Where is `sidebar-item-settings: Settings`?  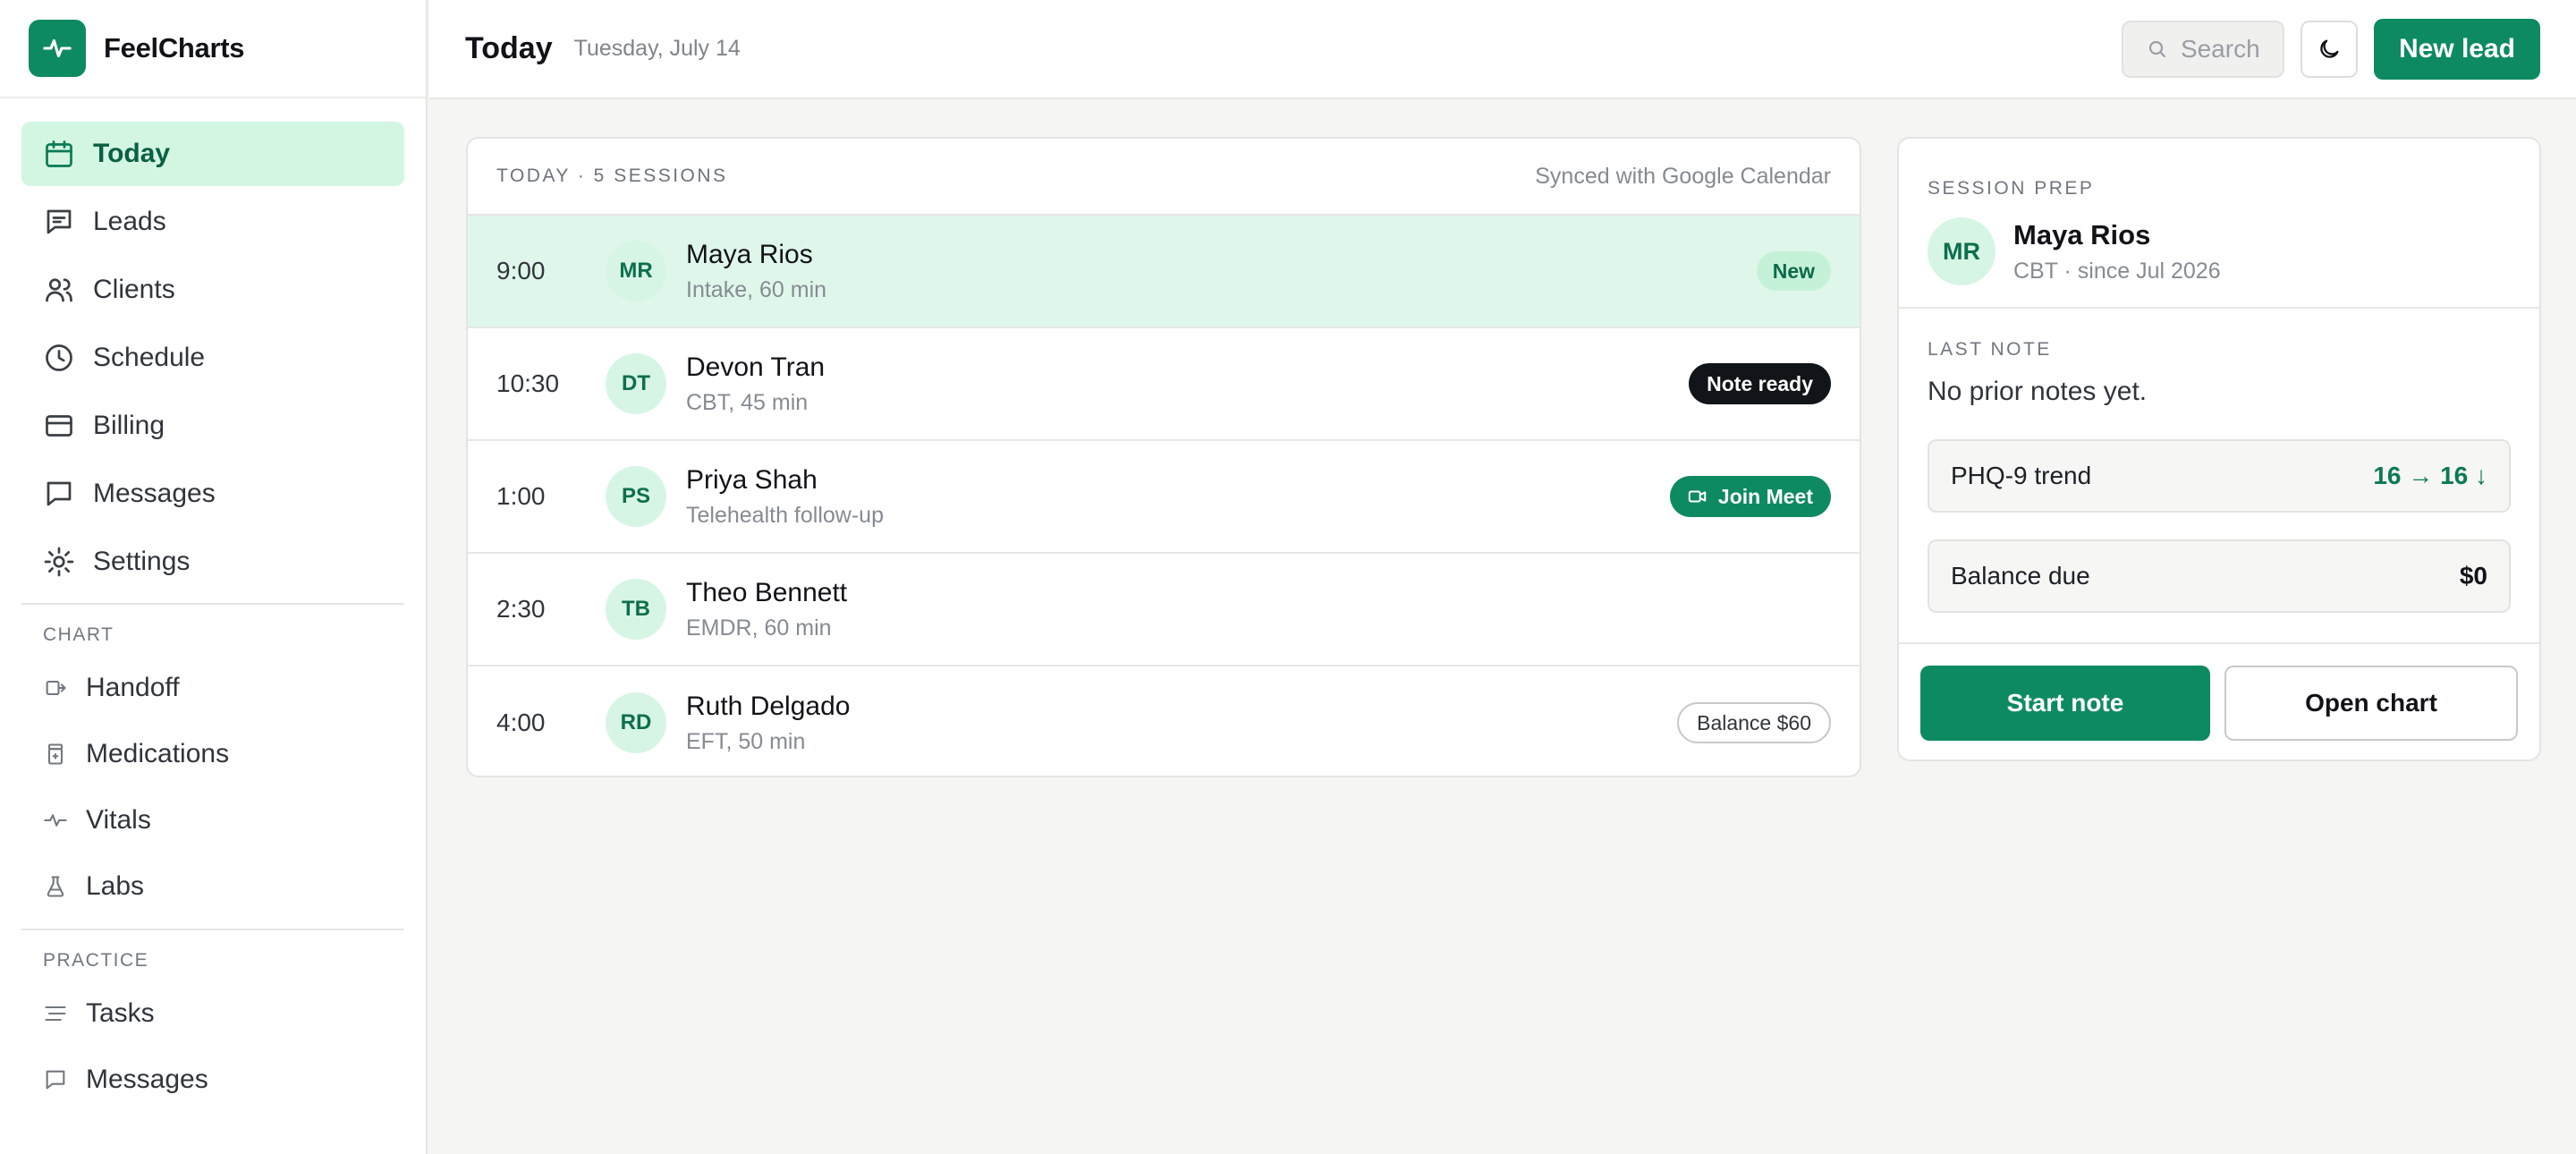
sidebar-item-settings: Settings is located at coordinates (212, 562).